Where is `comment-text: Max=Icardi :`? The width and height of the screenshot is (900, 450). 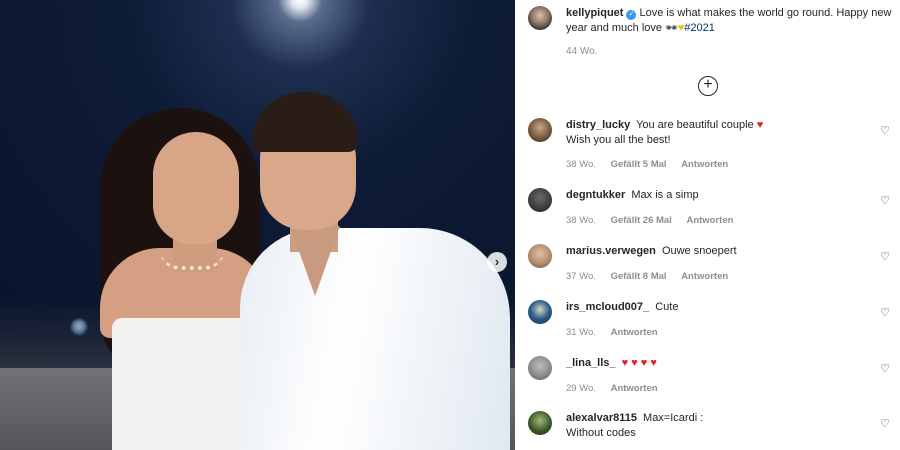 comment-text: Max=Icardi : is located at coordinates (673, 418).